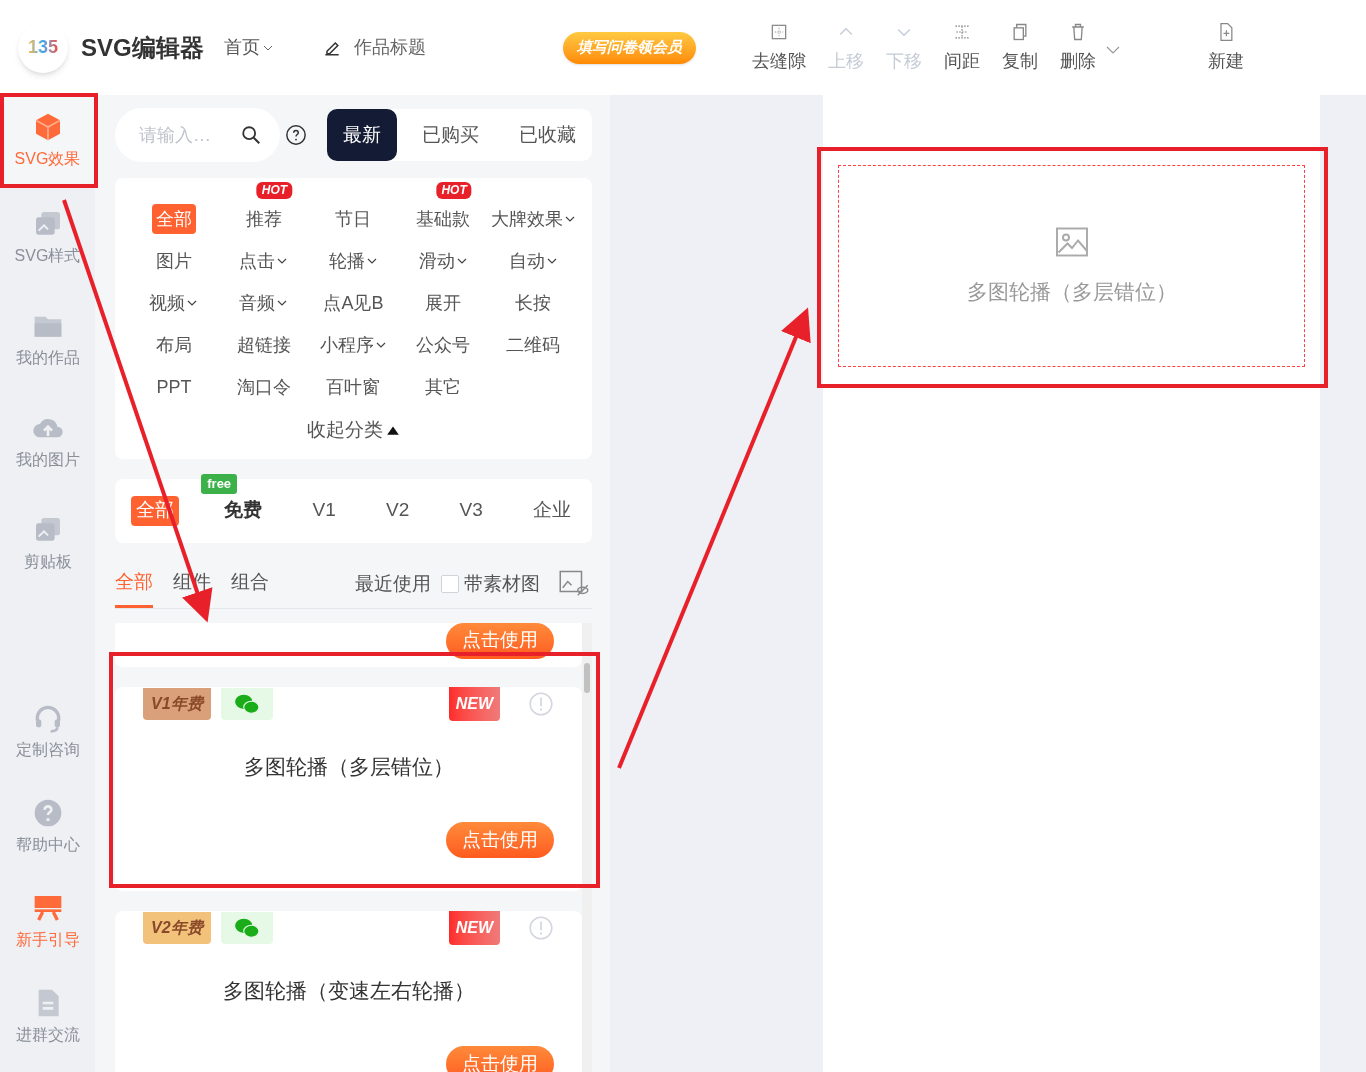  What do you see at coordinates (348, 766) in the screenshot?
I see `card-title: 多图轮播（多层错位）` at bounding box center [348, 766].